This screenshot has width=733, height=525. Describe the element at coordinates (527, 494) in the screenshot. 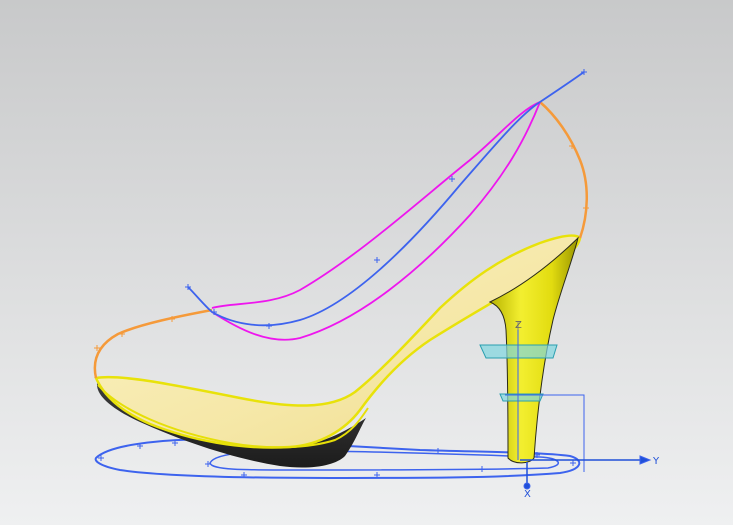

I see `x-axis-label: X` at that location.